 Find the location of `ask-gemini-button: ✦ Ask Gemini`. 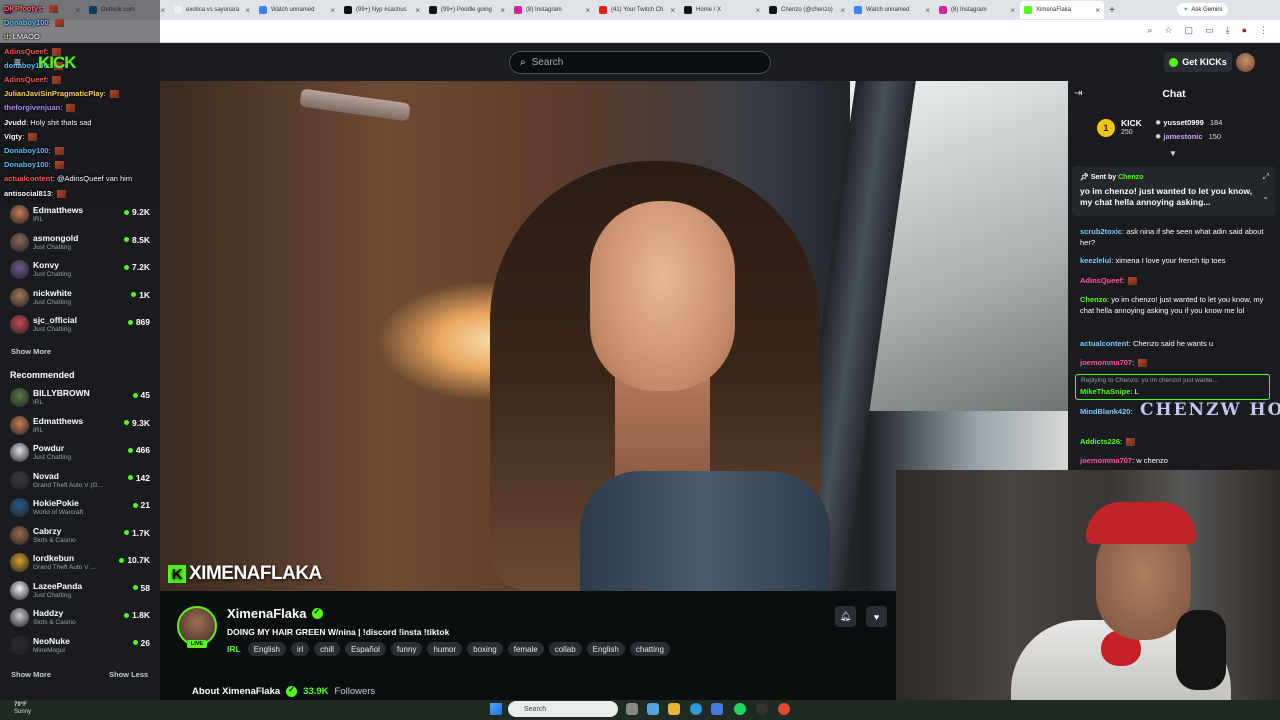

ask-gemini-button: ✦ Ask Gemini is located at coordinates (1202, 9).